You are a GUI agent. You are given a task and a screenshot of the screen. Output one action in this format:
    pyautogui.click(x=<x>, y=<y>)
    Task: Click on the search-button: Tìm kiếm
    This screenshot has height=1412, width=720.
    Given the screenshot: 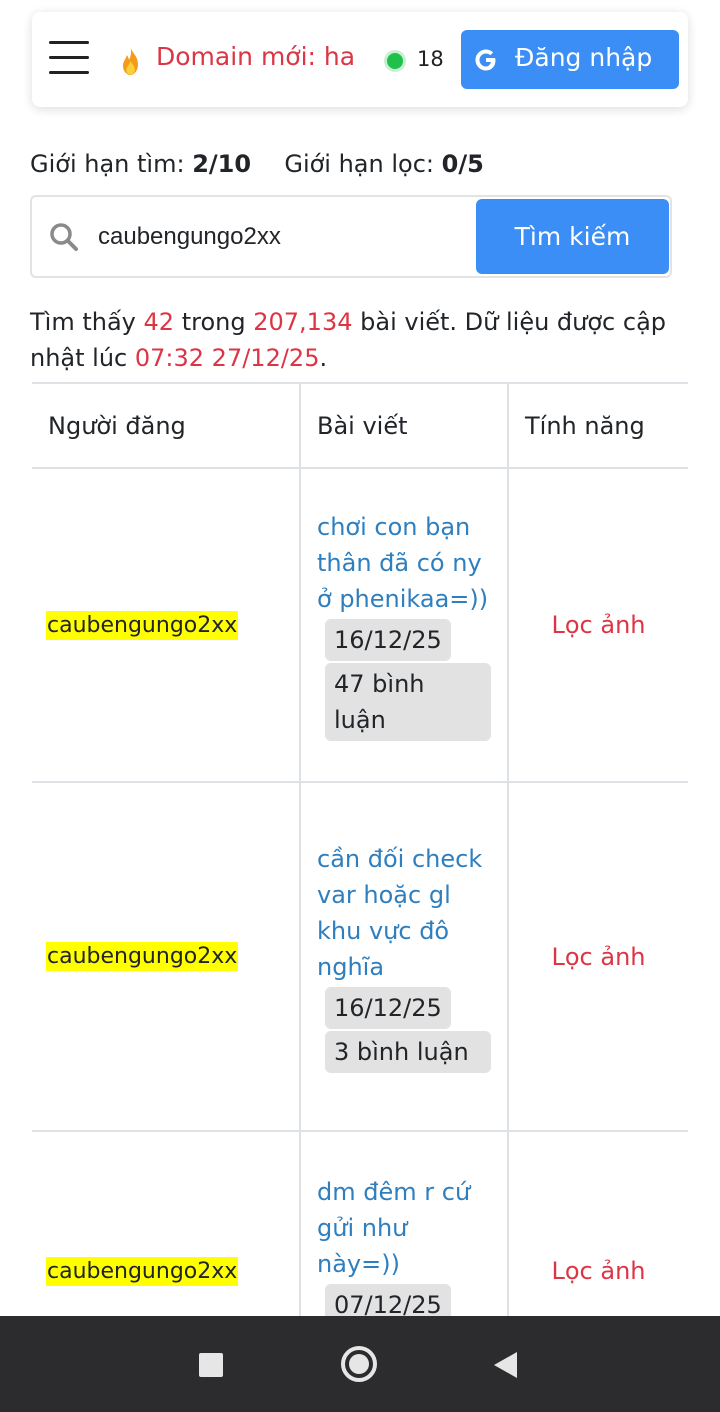 What is the action you would take?
    pyautogui.click(x=572, y=236)
    